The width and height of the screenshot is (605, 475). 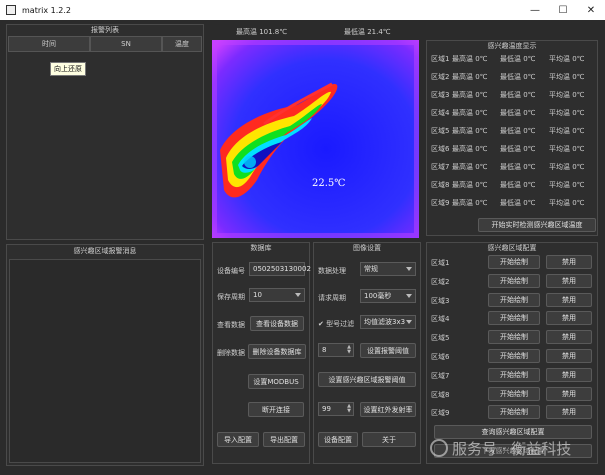 I want to click on emissivity-value: 99, so click(x=326, y=409).